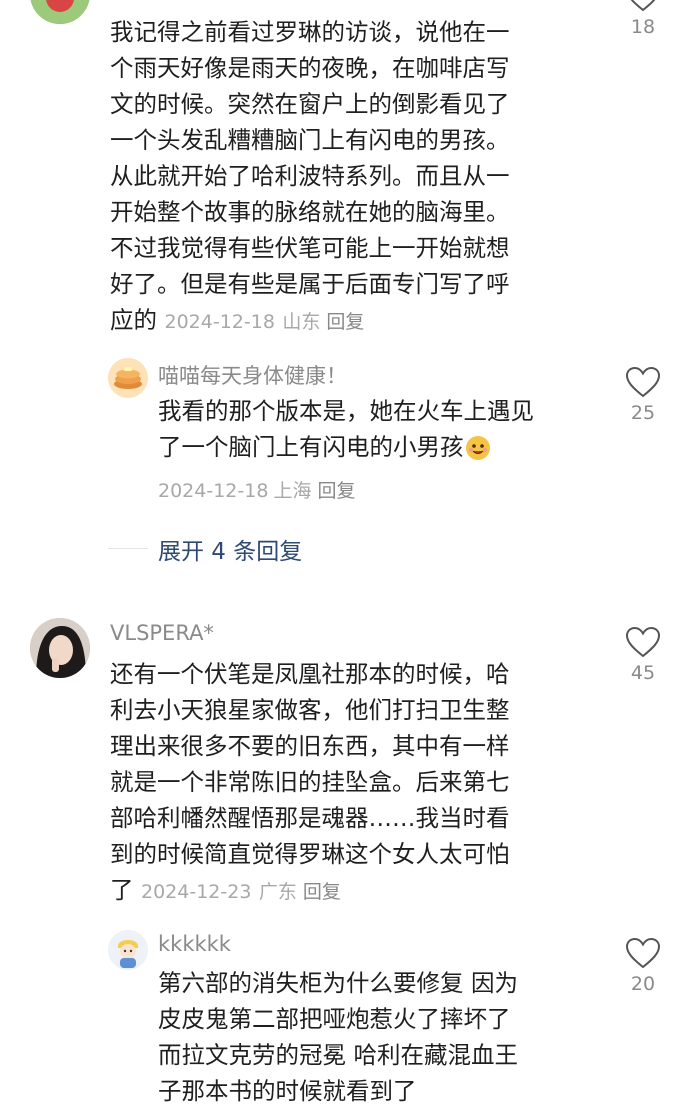 The image size is (690, 1119). Describe the element at coordinates (477, 447) in the screenshot. I see `smile-emoji-icon` at that location.